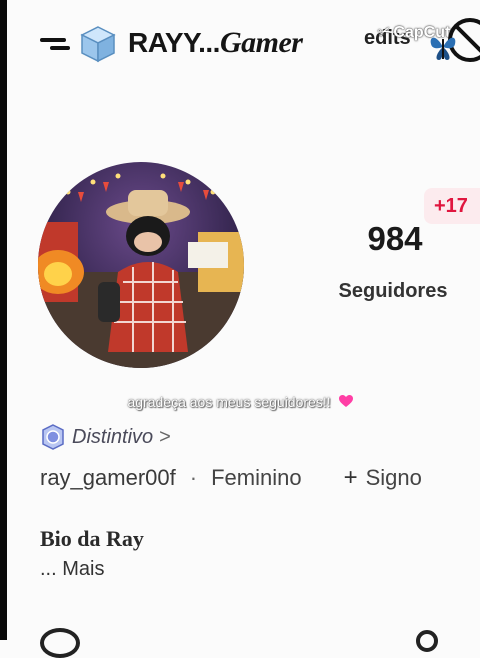  Describe the element at coordinates (393, 291) in the screenshot. I see `followers-label: Seguidores` at that location.